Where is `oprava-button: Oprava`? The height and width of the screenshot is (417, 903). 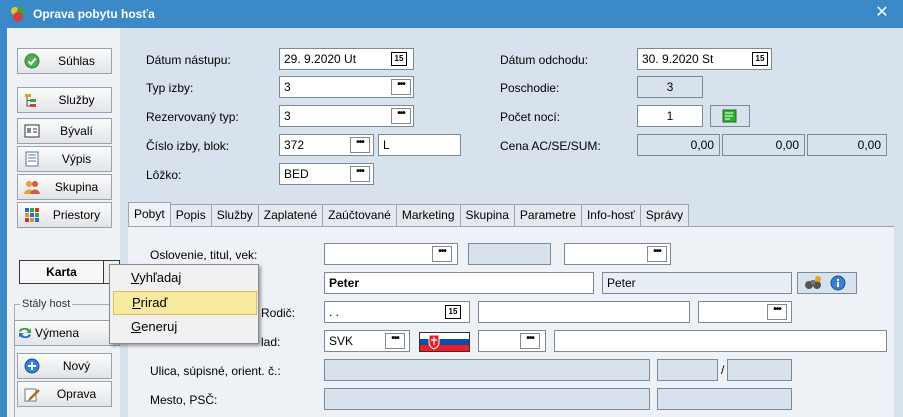
oprava-button: Oprava is located at coordinates (64, 394).